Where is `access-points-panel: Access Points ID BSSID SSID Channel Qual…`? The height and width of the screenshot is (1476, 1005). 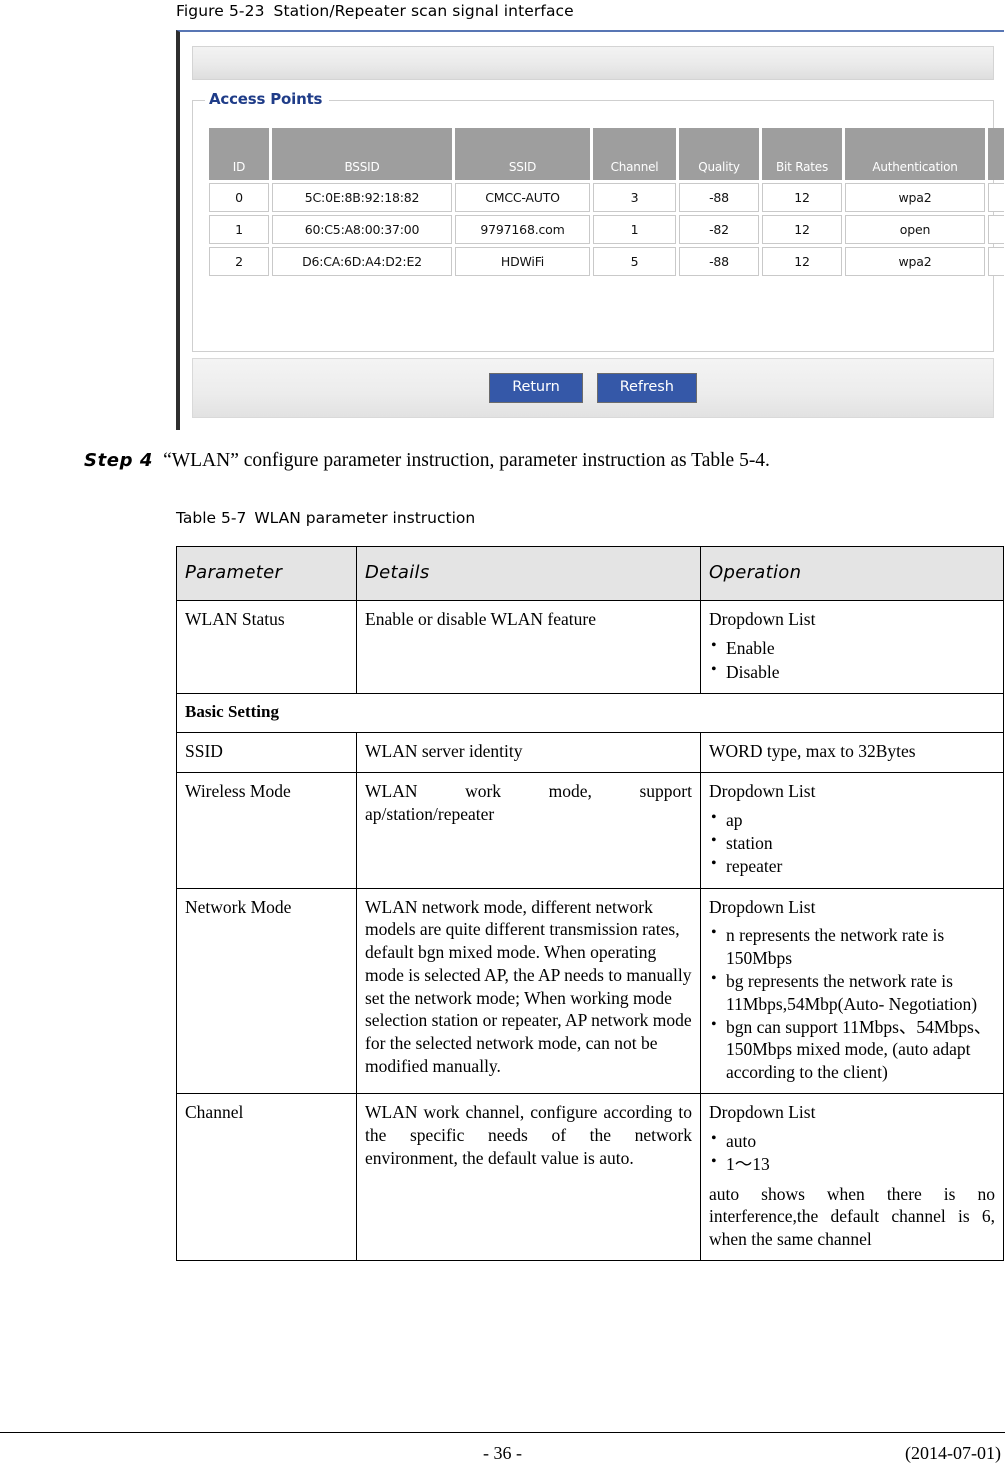 access-points-panel: Access Points ID BSSID SSID Channel Qual… is located at coordinates (598, 221).